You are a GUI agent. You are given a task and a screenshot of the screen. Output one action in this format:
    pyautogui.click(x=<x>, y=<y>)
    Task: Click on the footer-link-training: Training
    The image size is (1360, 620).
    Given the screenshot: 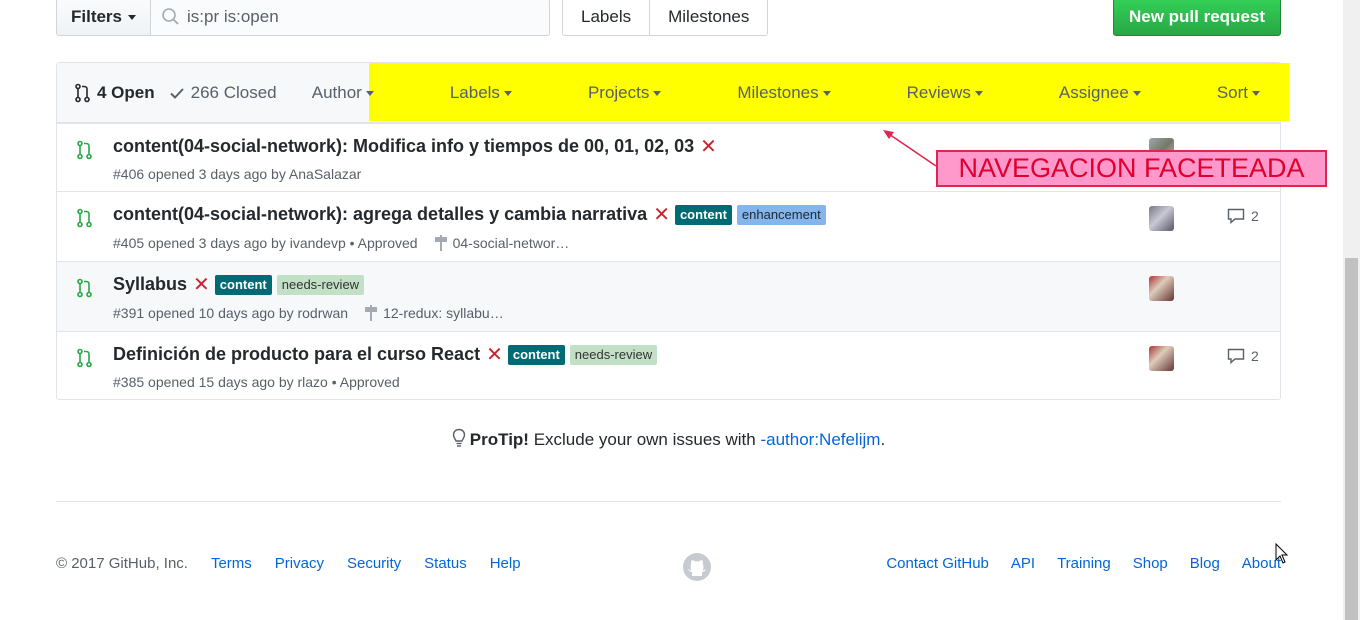 What is the action you would take?
    pyautogui.click(x=1084, y=563)
    